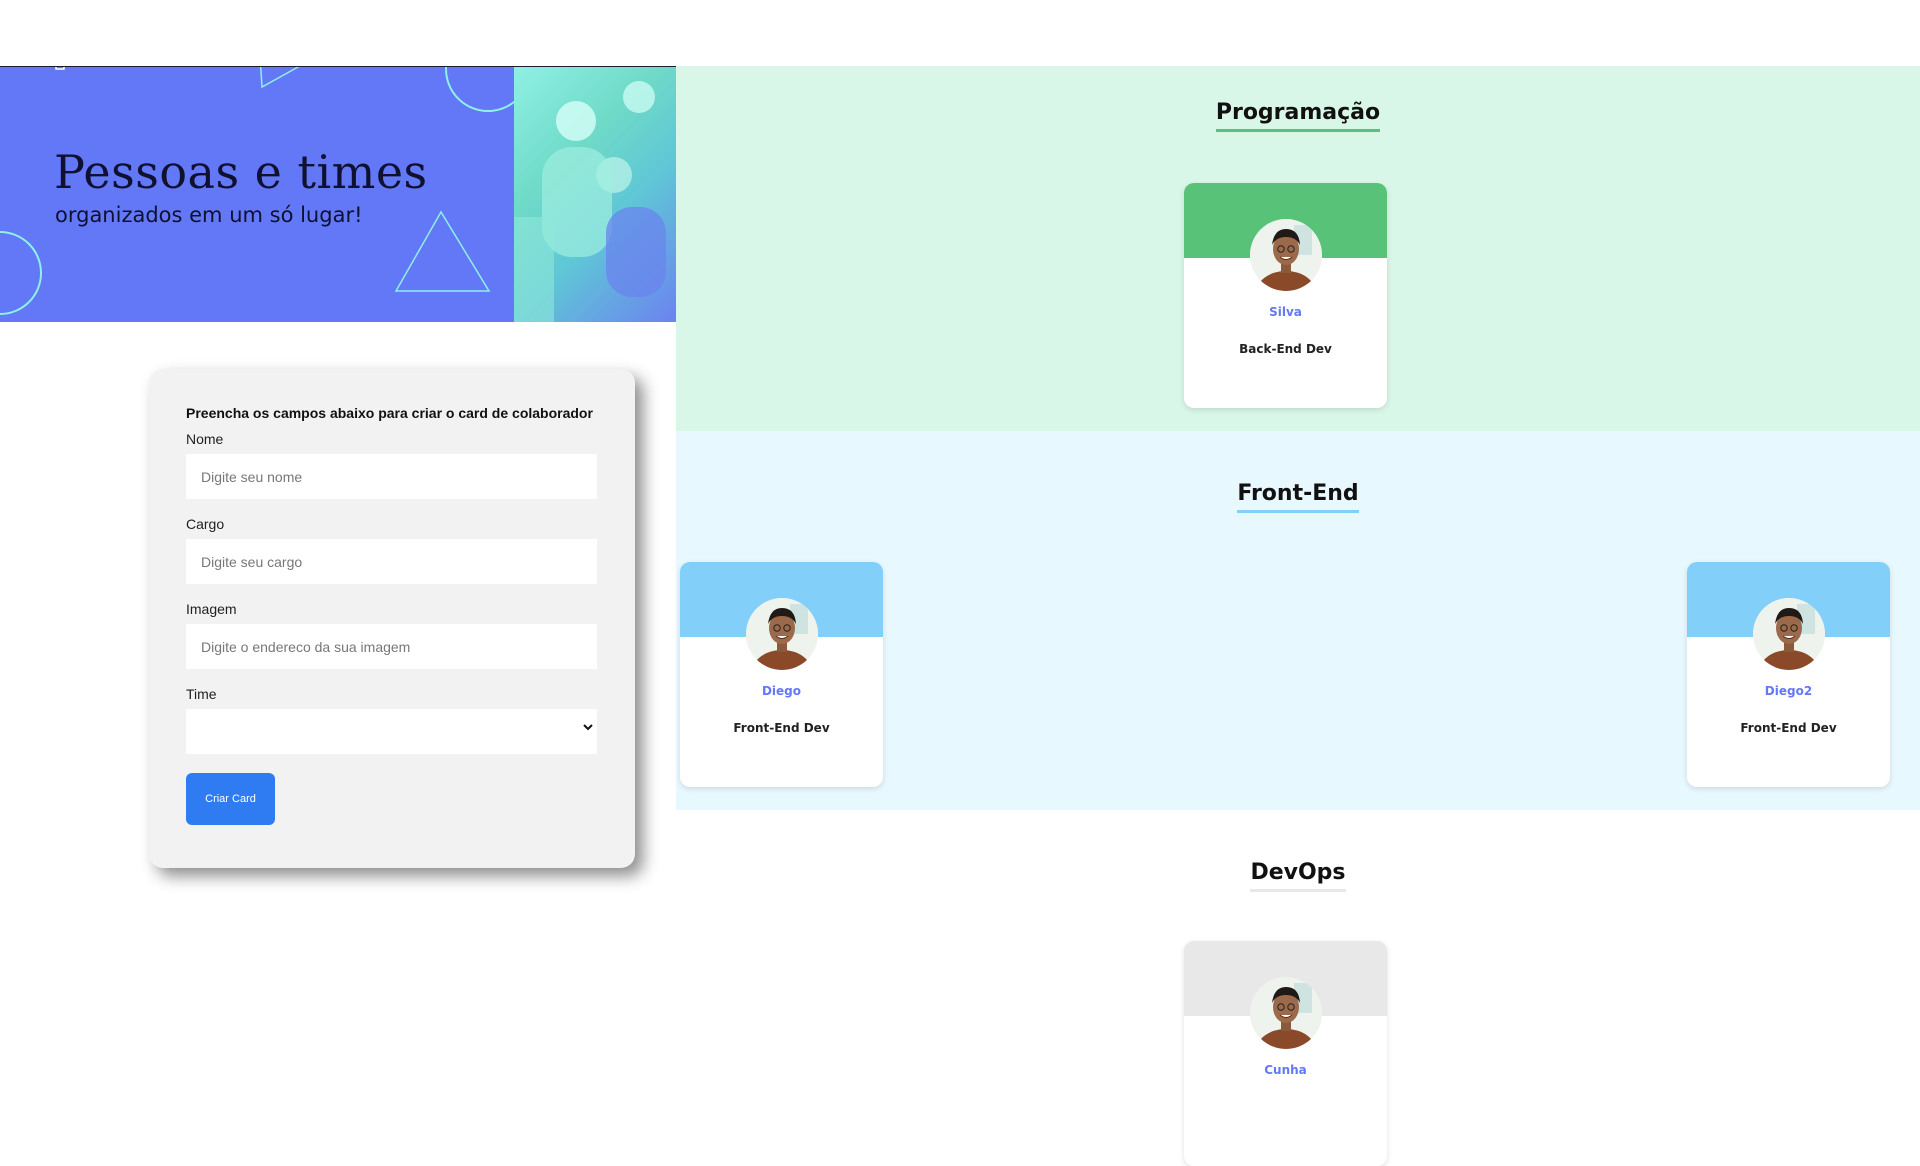 The height and width of the screenshot is (1166, 1920). I want to click on team-title: DevOps, so click(1298, 876).